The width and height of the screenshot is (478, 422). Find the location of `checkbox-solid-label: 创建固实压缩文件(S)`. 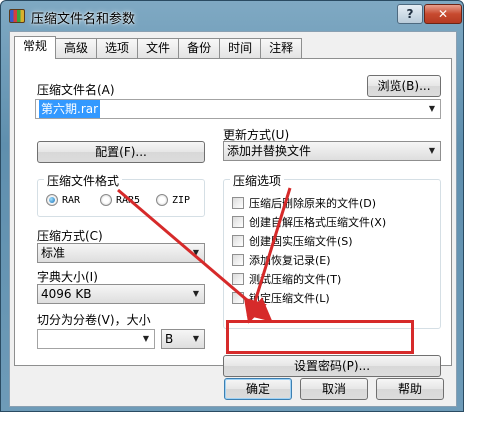

checkbox-solid-label: 创建固实压缩文件(S) is located at coordinates (301, 241).